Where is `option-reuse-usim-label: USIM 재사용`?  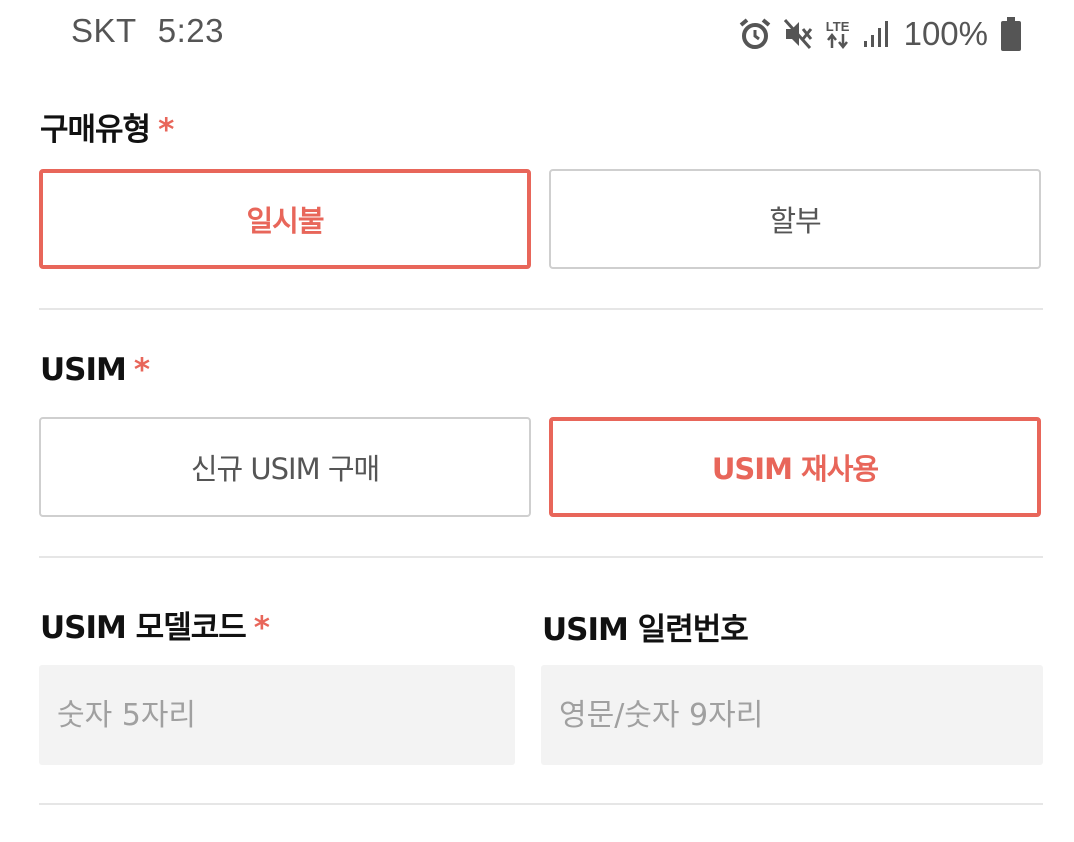
option-reuse-usim-label: USIM 재사용 is located at coordinates (795, 469).